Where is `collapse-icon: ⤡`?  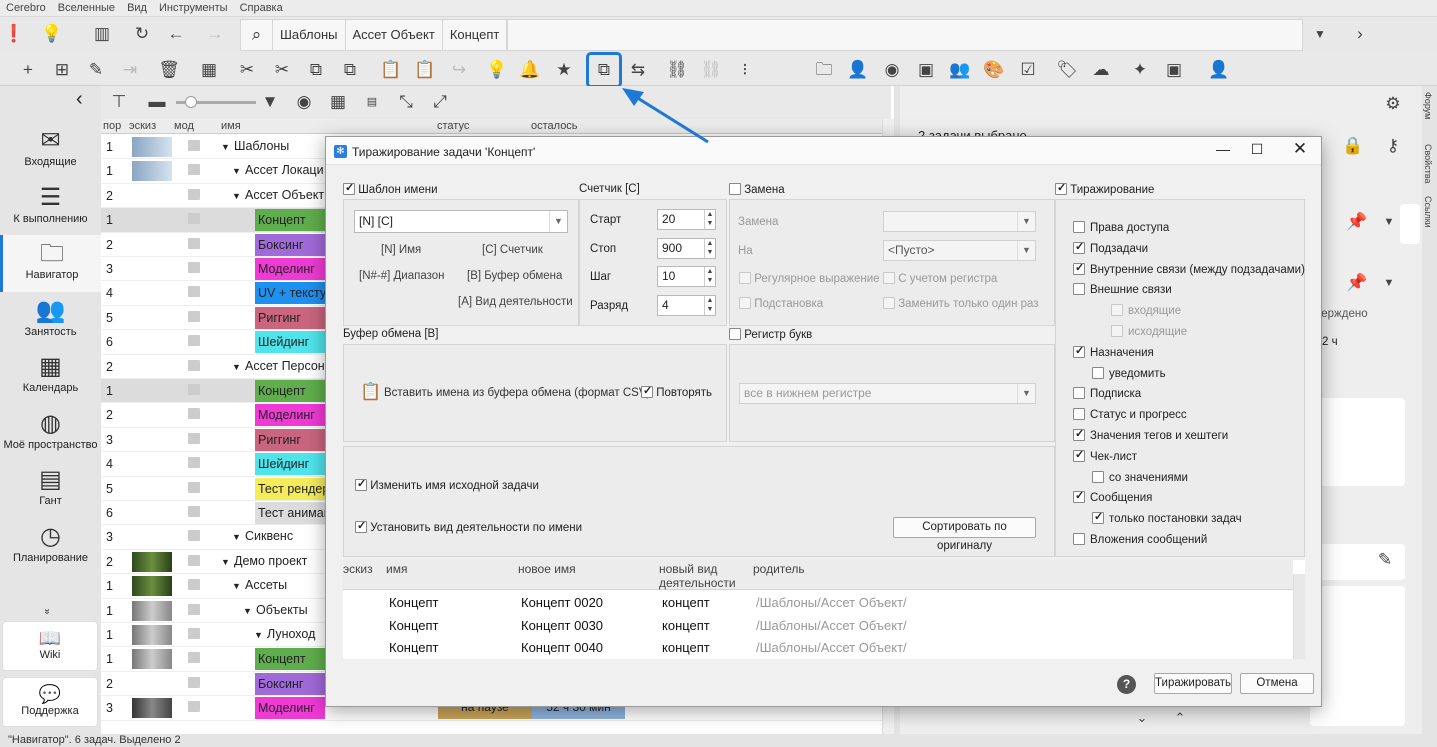 collapse-icon: ⤡ is located at coordinates (406, 102).